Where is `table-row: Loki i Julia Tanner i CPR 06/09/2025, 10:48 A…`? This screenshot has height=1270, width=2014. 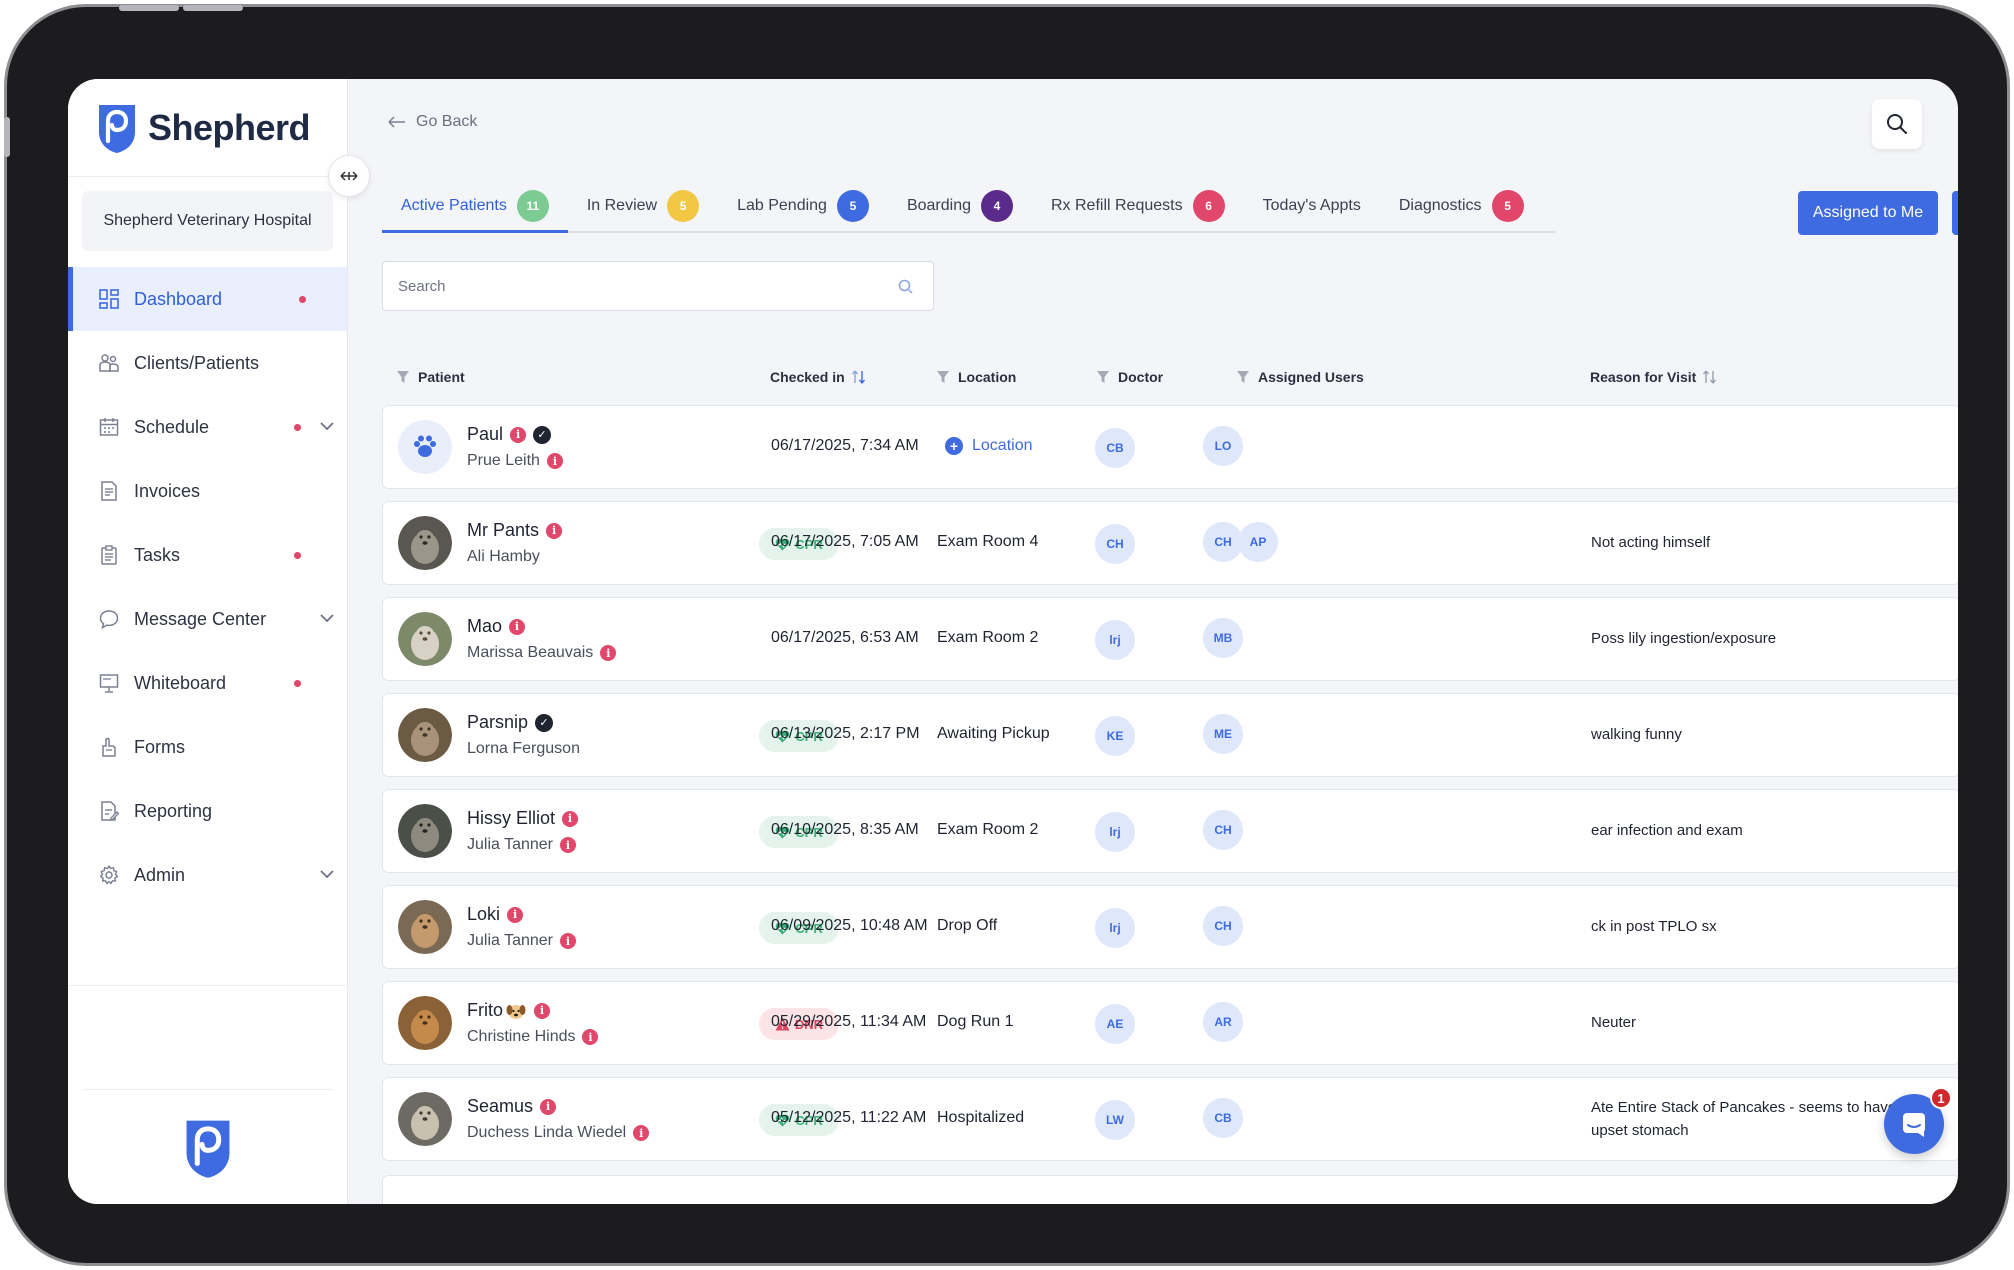
table-row: Loki i Julia Tanner i CPR 06/09/2025, 10:48 A… is located at coordinates (1170, 927).